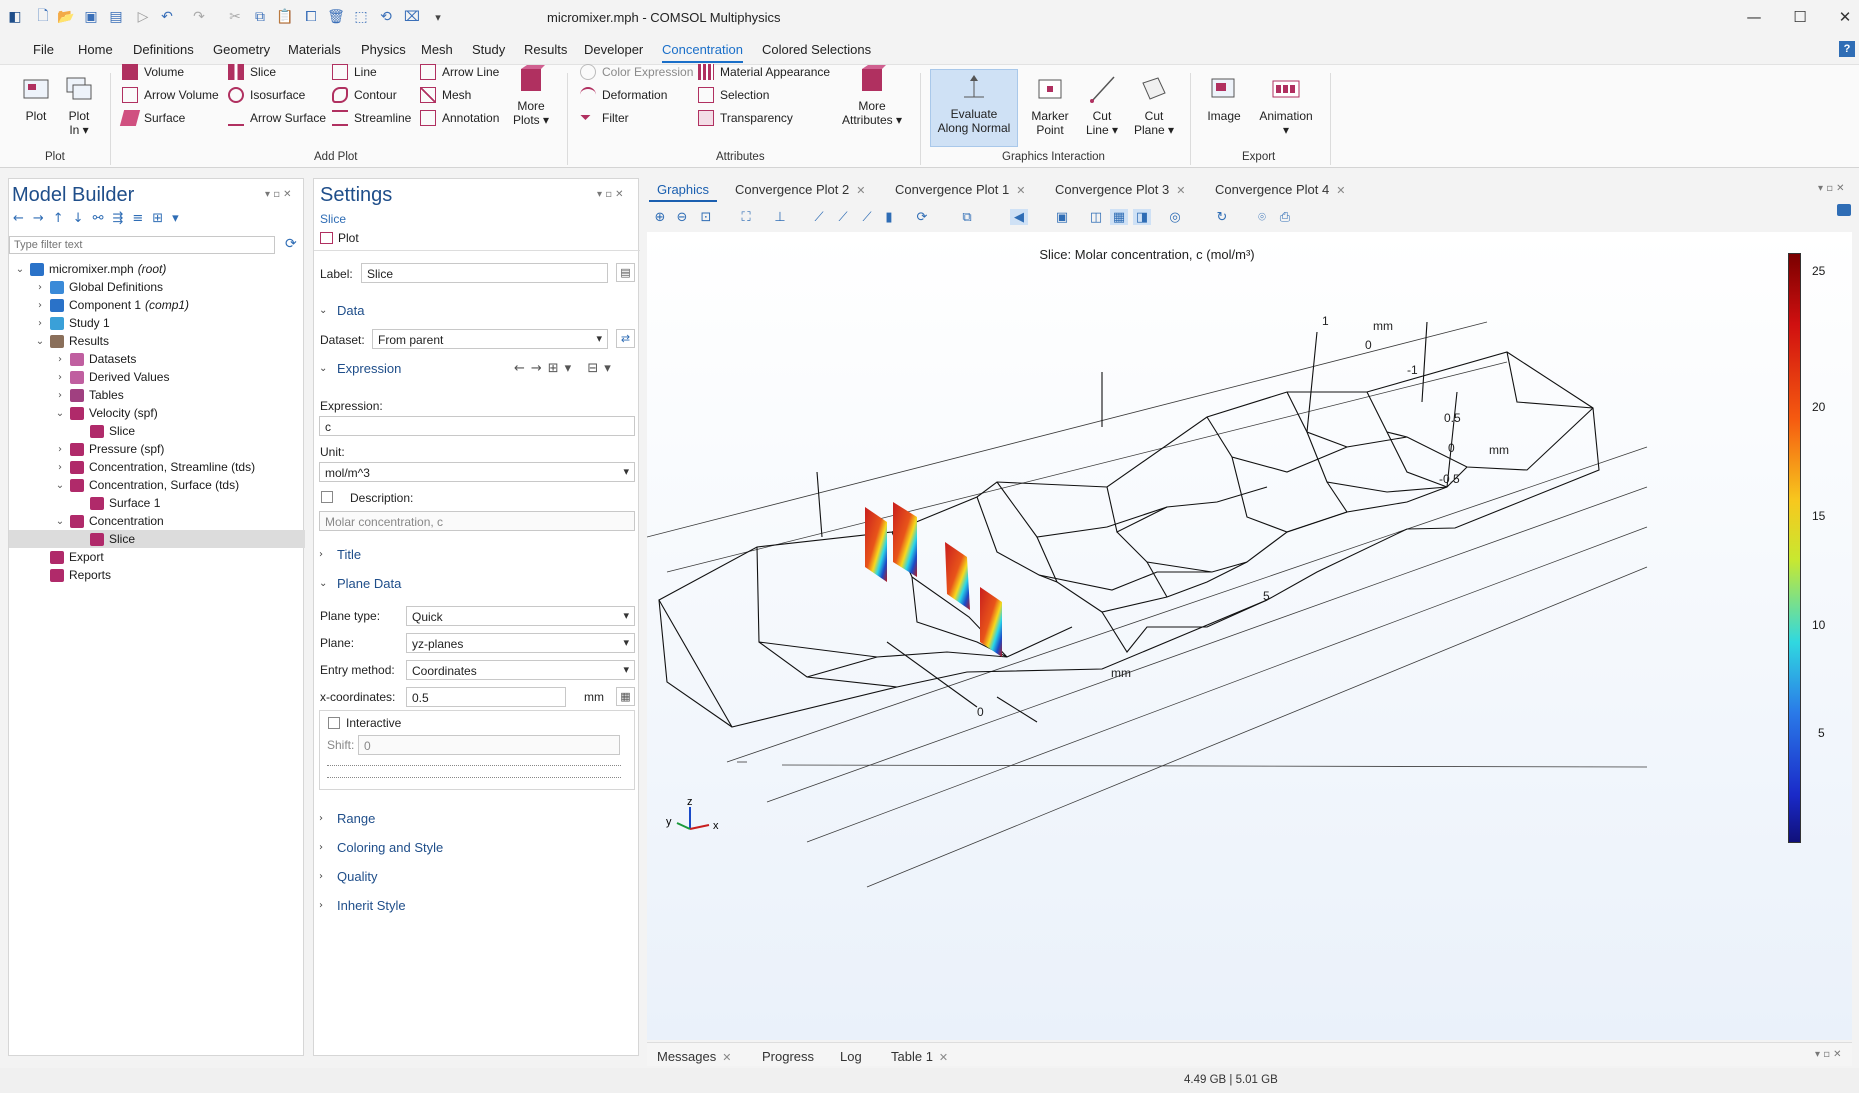 The image size is (1859, 1093). What do you see at coordinates (157, 485) in the screenshot?
I see `tree-item: ⌄ Concentration, Surface (tds)` at bounding box center [157, 485].